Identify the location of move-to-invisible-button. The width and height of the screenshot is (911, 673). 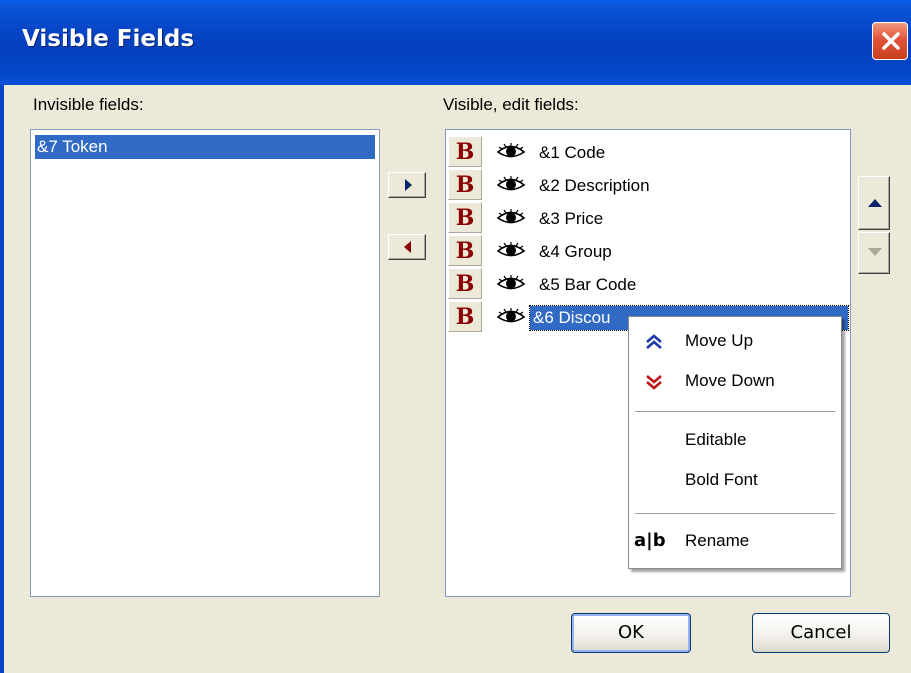
(407, 247).